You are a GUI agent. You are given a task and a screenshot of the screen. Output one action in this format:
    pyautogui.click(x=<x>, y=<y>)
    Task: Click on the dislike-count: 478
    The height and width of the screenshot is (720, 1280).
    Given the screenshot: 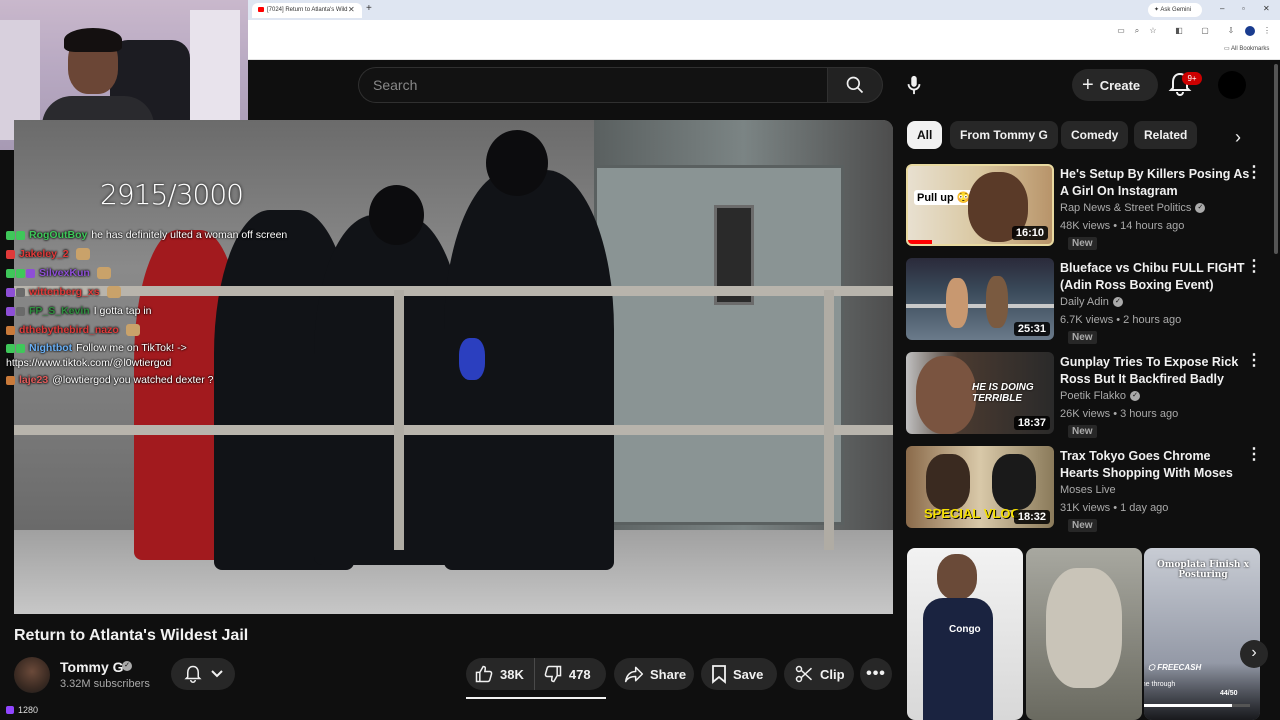 What is the action you would take?
    pyautogui.click(x=579, y=674)
    